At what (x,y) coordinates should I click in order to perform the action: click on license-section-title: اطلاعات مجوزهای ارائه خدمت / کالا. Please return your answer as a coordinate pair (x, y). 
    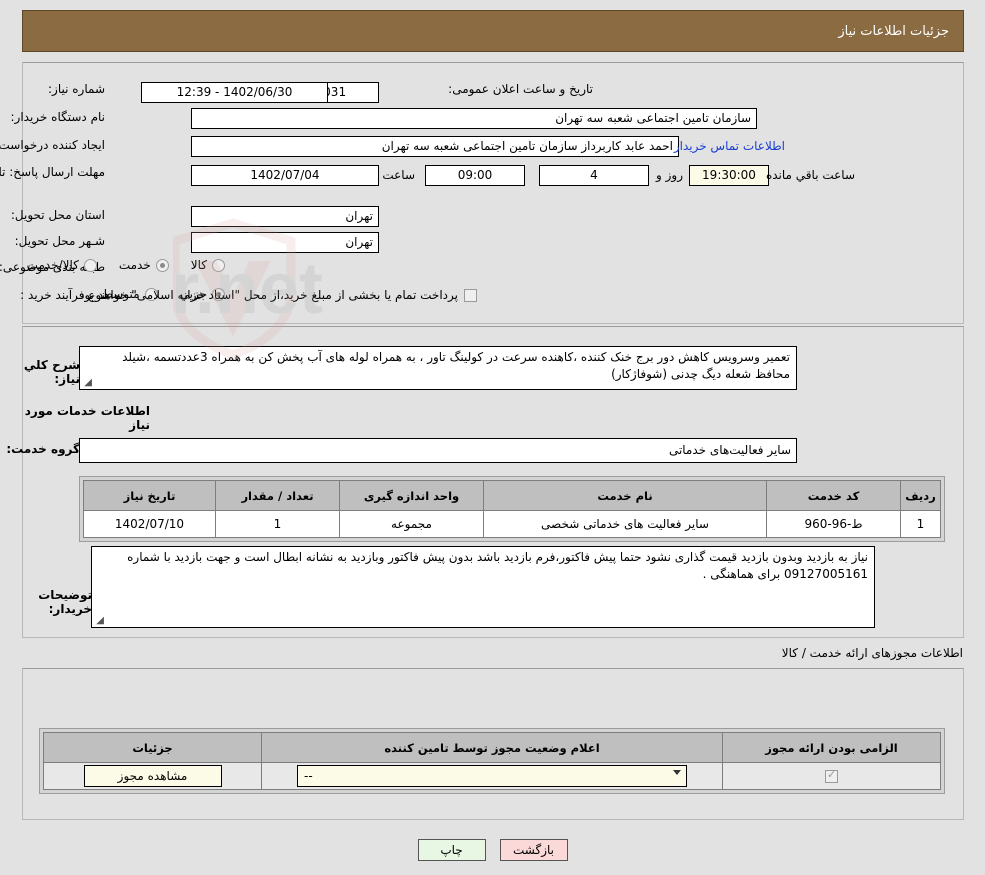
    Looking at the image, I should click on (872, 653).